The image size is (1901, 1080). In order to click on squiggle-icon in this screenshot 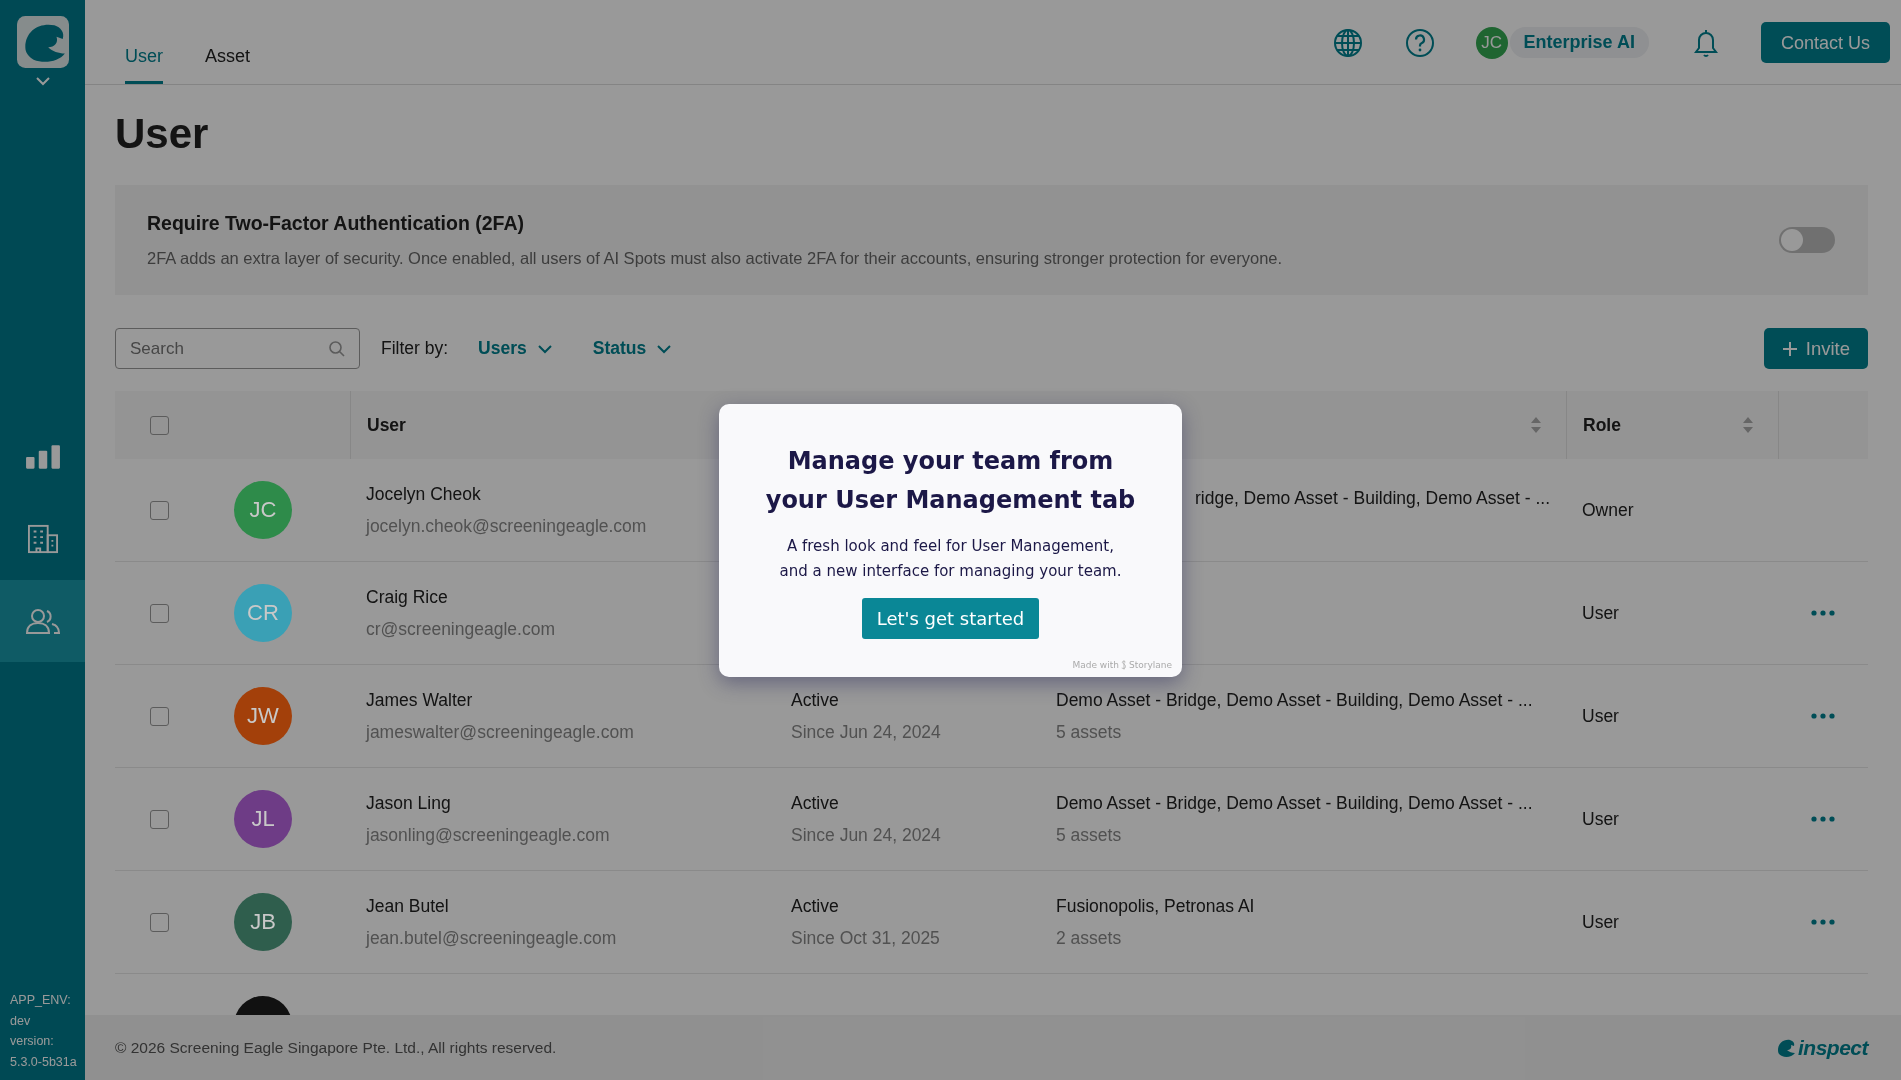, I will do `click(1123, 664)`.